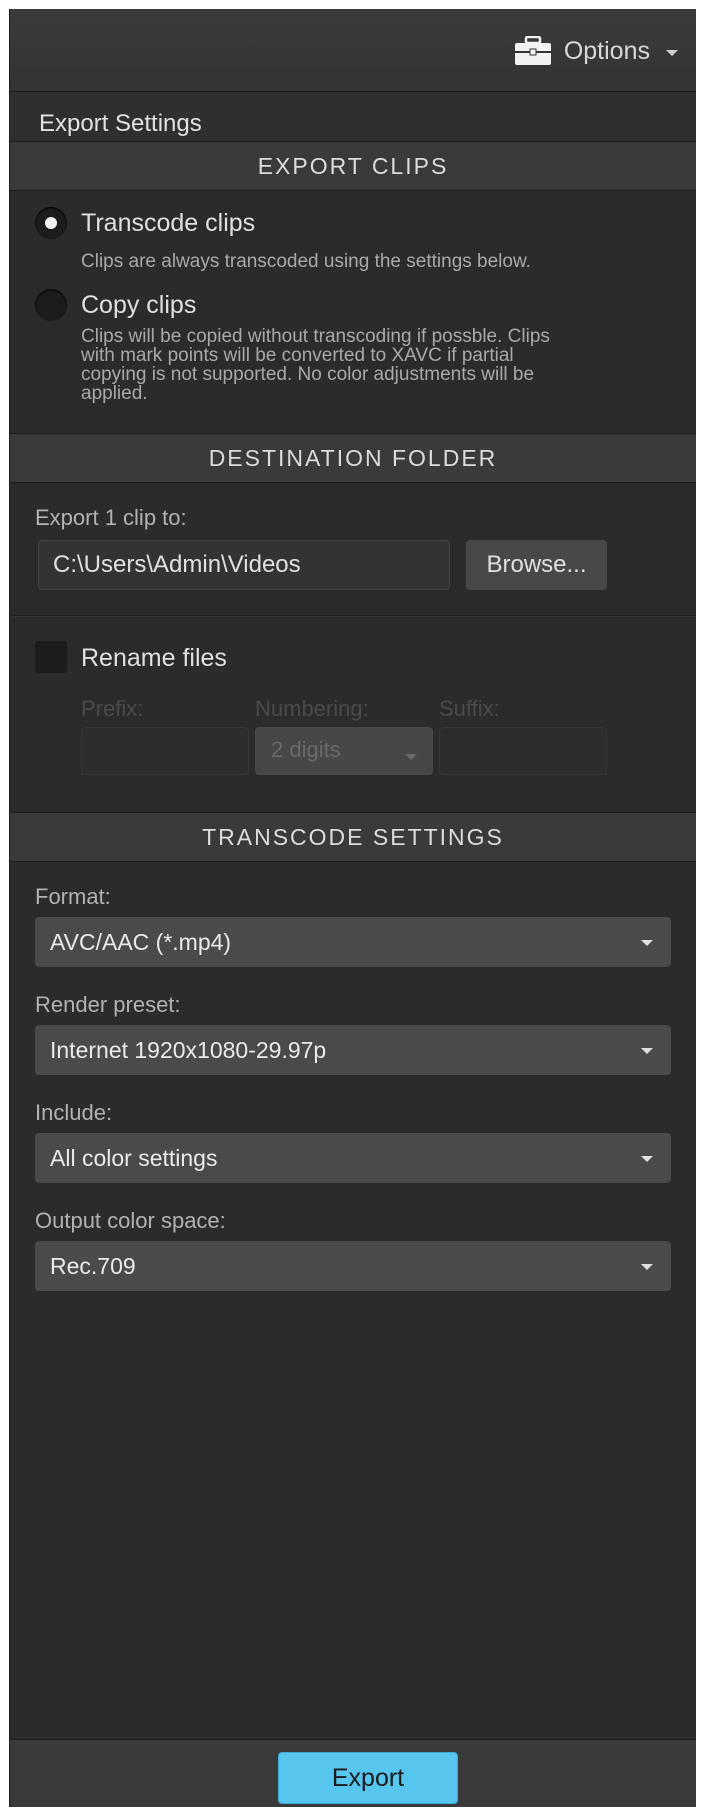 This screenshot has width=713, height=1807. What do you see at coordinates (154, 658) in the screenshot?
I see `rename-files-label: Rename files` at bounding box center [154, 658].